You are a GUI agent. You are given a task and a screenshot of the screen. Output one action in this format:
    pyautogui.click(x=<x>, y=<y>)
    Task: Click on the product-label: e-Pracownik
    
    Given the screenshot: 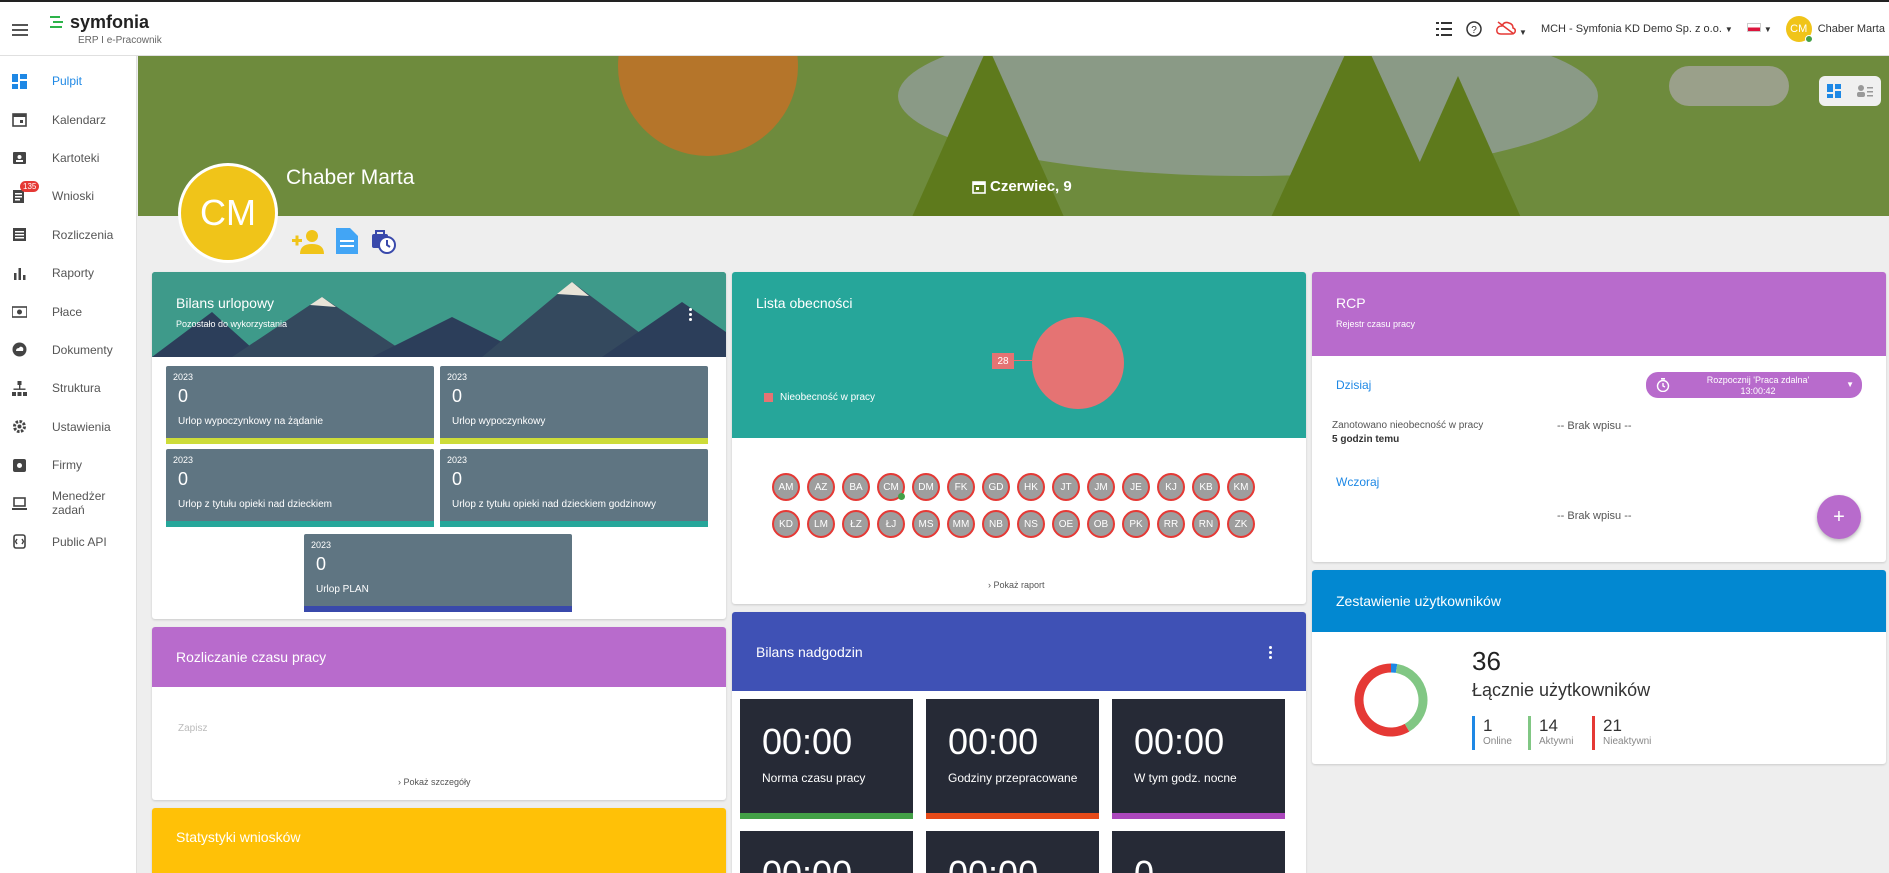 What is the action you would take?
    pyautogui.click(x=134, y=40)
    